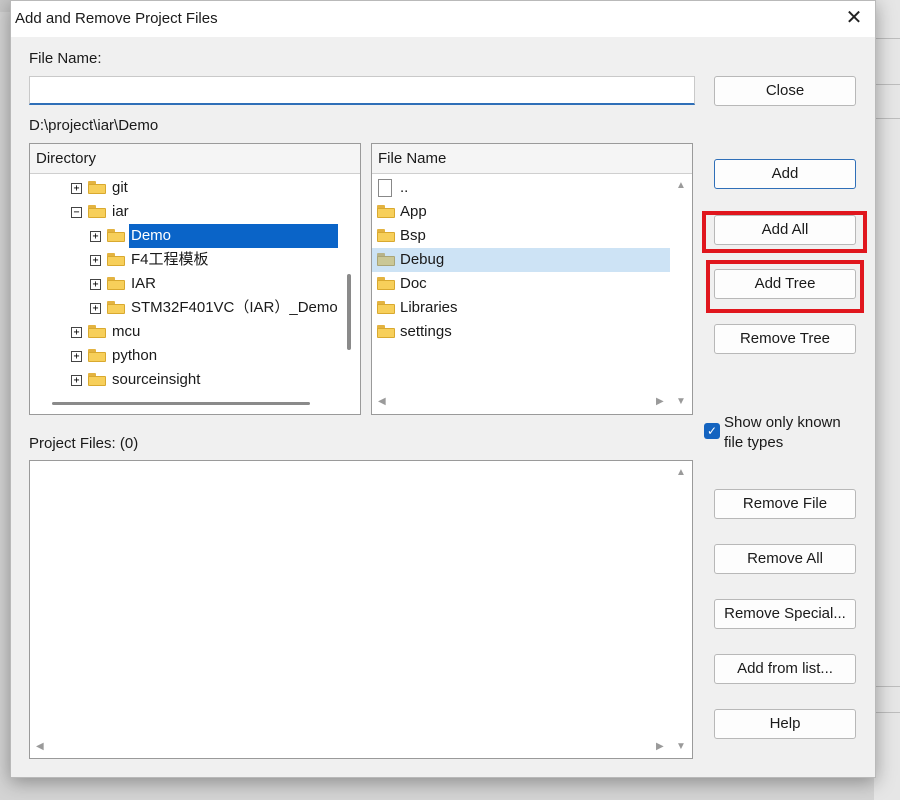 This screenshot has height=800, width=900. Describe the element at coordinates (126, 331) in the screenshot. I see `tree-item-label: mcu` at that location.